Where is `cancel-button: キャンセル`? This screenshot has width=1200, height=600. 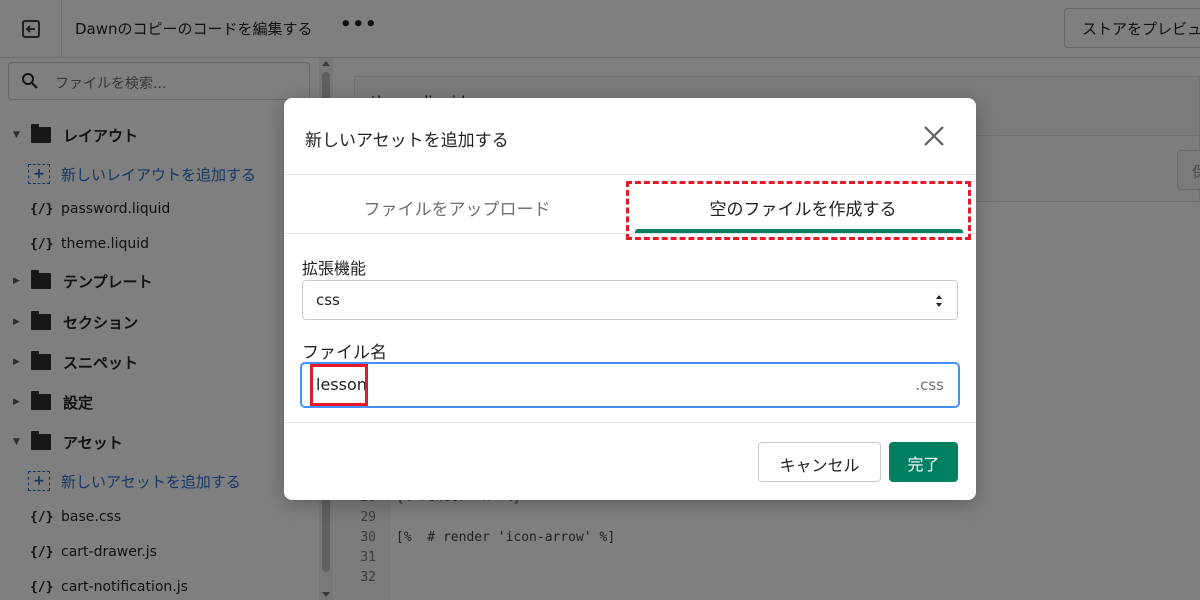
cancel-button: キャンセル is located at coordinates (819, 462).